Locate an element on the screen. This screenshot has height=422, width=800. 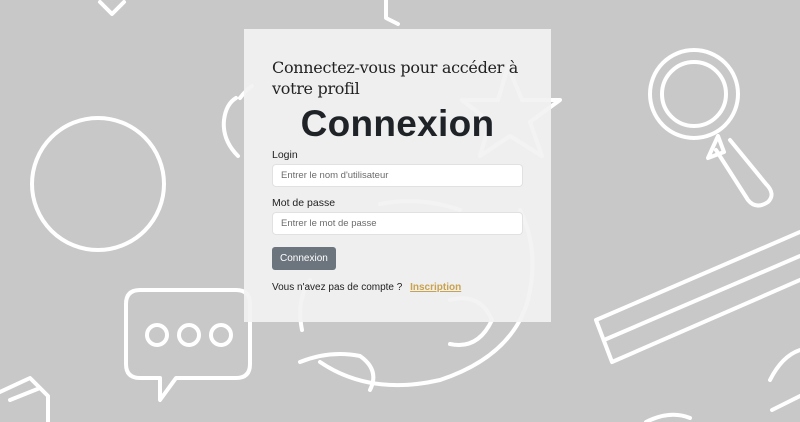
pen-tip-icon is located at coordinates (392, 13).